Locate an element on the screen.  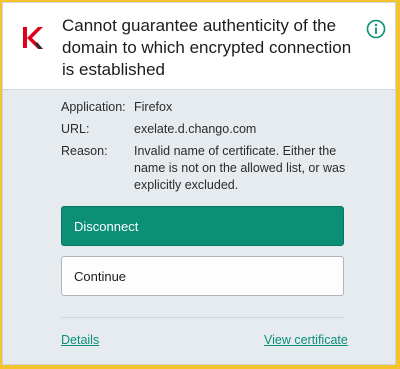
url-label: URL: is located at coordinates (75, 129).